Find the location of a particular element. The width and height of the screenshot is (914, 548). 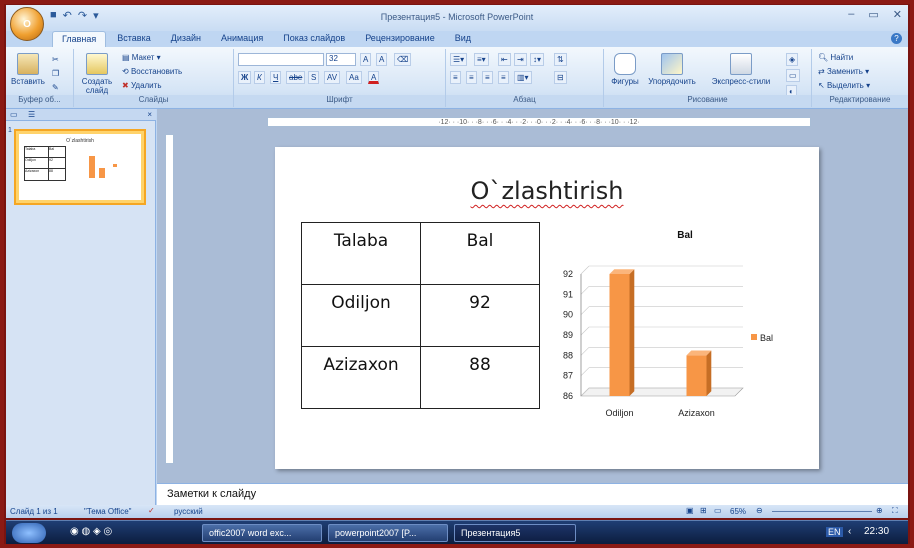

start-button is located at coordinates (29, 533).